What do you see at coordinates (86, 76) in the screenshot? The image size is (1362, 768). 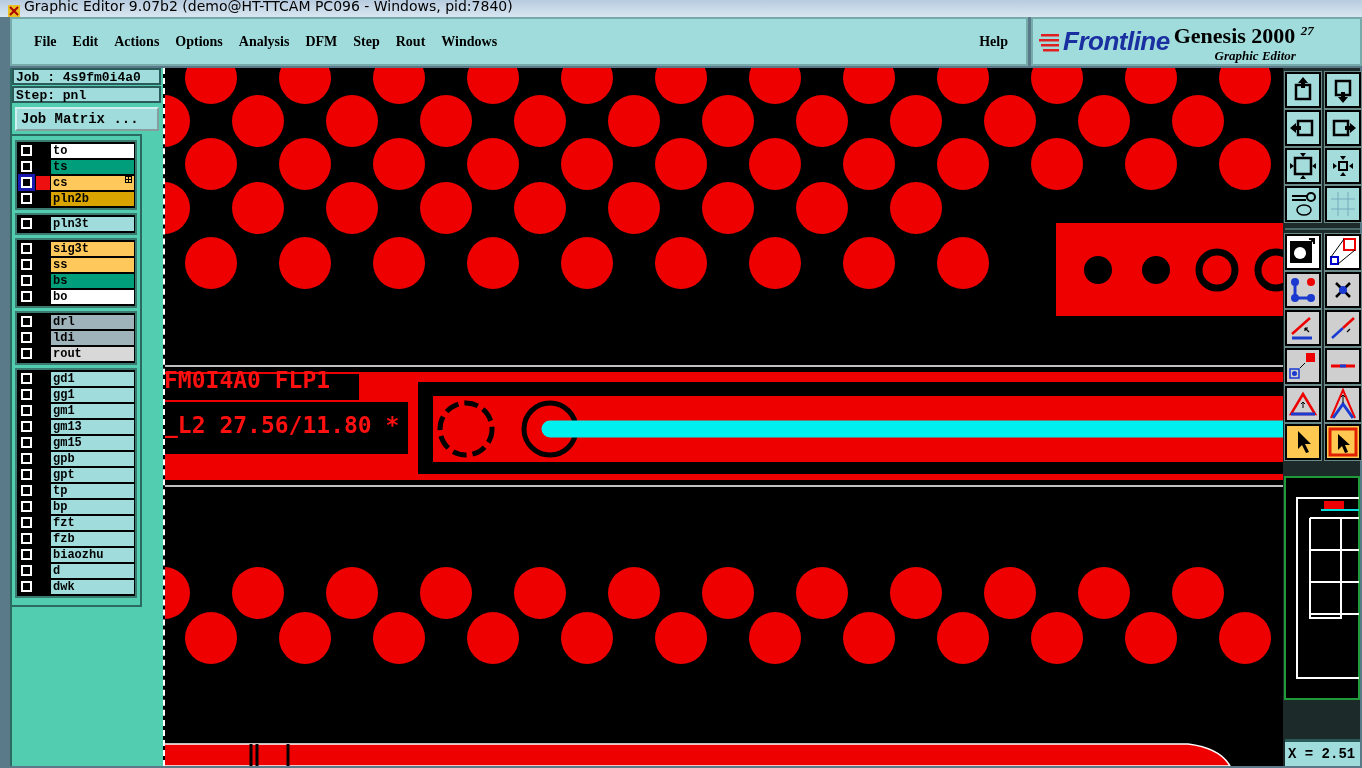 I see `job-label: Job : 4s9fm0i4a0` at bounding box center [86, 76].